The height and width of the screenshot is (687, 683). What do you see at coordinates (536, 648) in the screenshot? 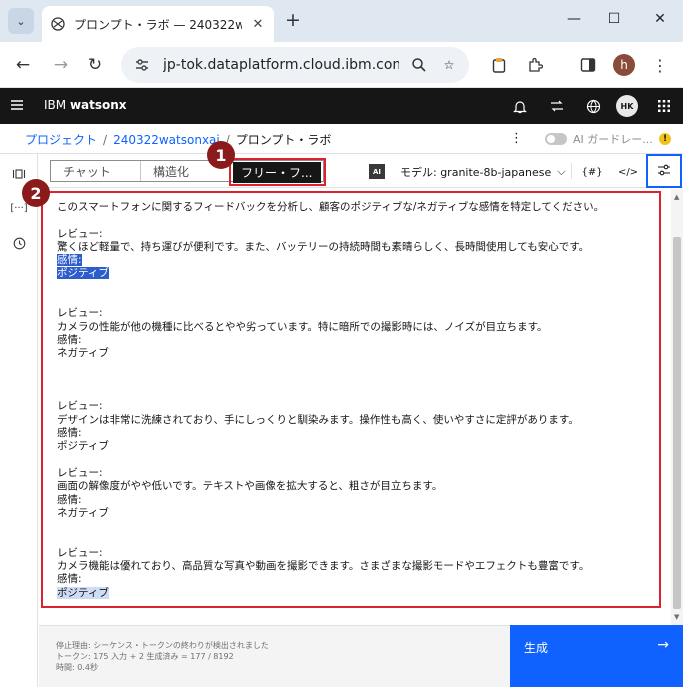
I see `generate-label: 生成` at bounding box center [536, 648].